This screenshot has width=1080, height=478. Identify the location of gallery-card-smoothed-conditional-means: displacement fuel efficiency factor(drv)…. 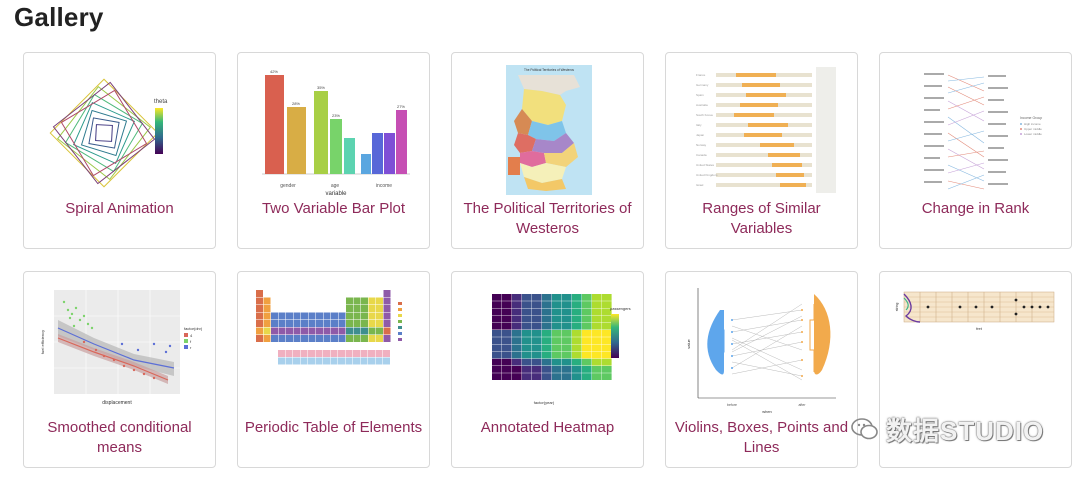
(119, 369).